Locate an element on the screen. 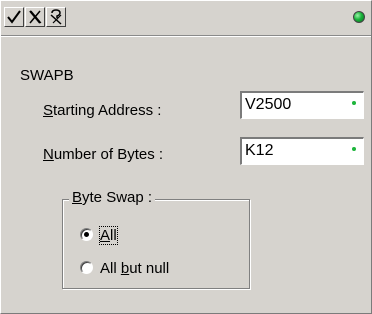  starting-address-label: Starting Address : is located at coordinates (102, 110).